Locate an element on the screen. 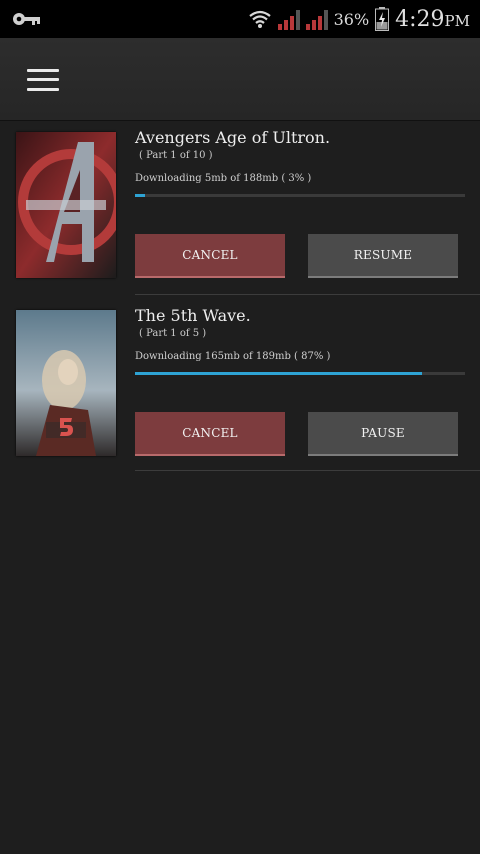 The width and height of the screenshot is (480, 854). download-part: ( Part 1 of 10 ) is located at coordinates (176, 155).